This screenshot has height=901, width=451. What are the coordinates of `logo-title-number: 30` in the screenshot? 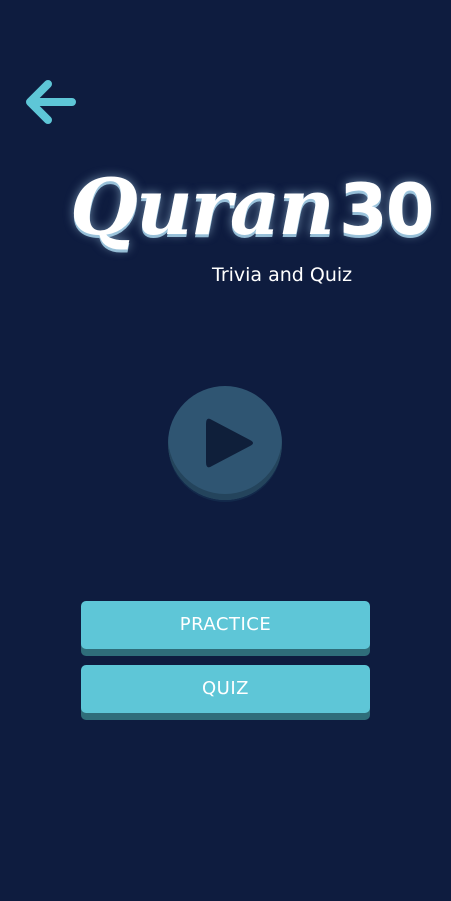 It's located at (386, 210).